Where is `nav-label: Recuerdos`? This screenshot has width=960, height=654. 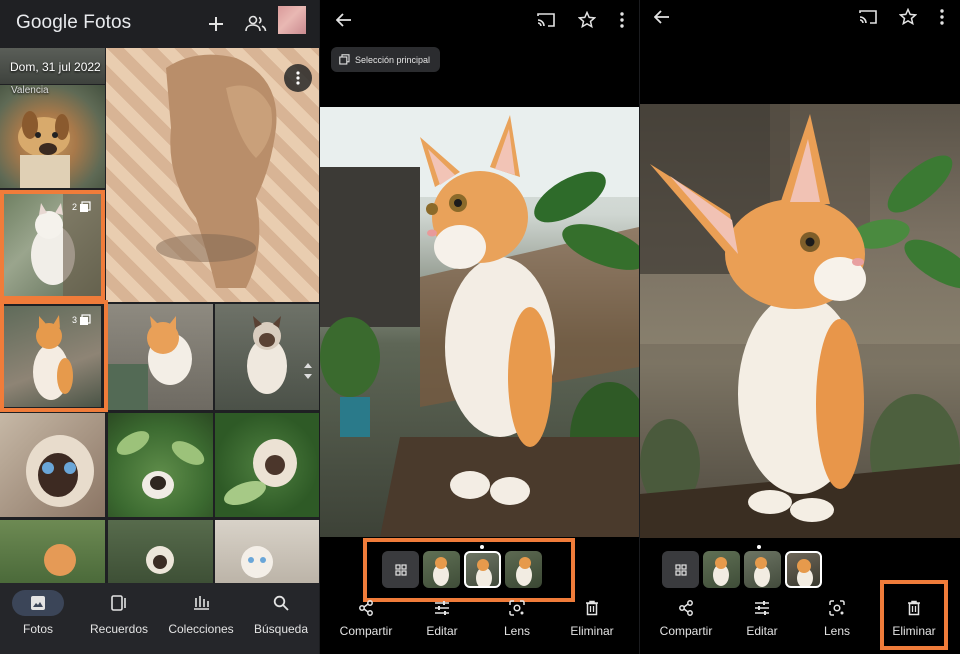 nav-label: Recuerdos is located at coordinates (119, 629).